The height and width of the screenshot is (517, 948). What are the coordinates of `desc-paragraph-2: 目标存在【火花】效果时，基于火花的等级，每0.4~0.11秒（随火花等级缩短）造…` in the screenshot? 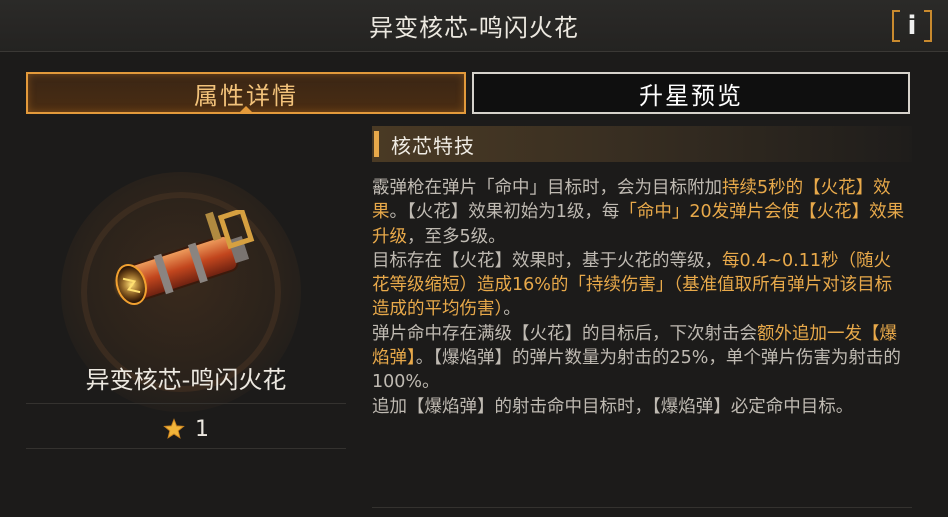 It's located at (640, 285).